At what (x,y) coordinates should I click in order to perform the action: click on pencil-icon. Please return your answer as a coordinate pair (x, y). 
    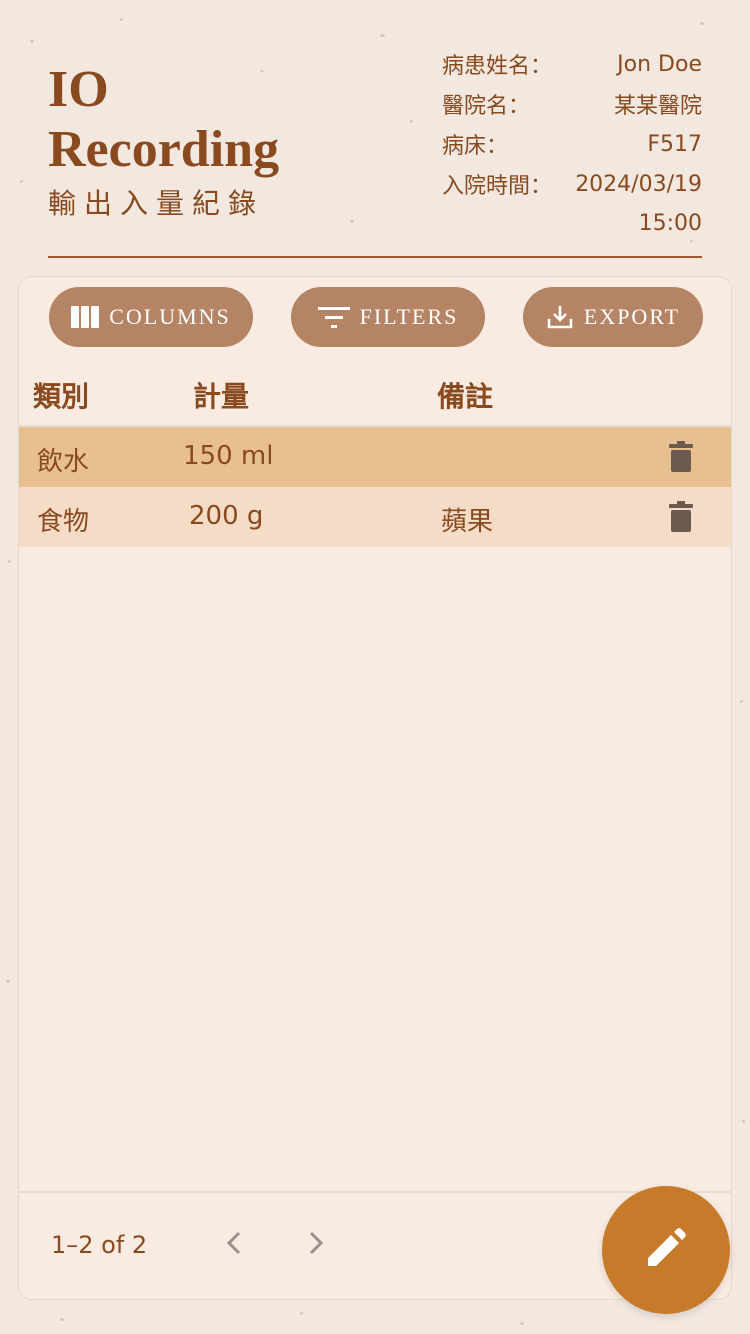
    Looking at the image, I should click on (666, 1250).